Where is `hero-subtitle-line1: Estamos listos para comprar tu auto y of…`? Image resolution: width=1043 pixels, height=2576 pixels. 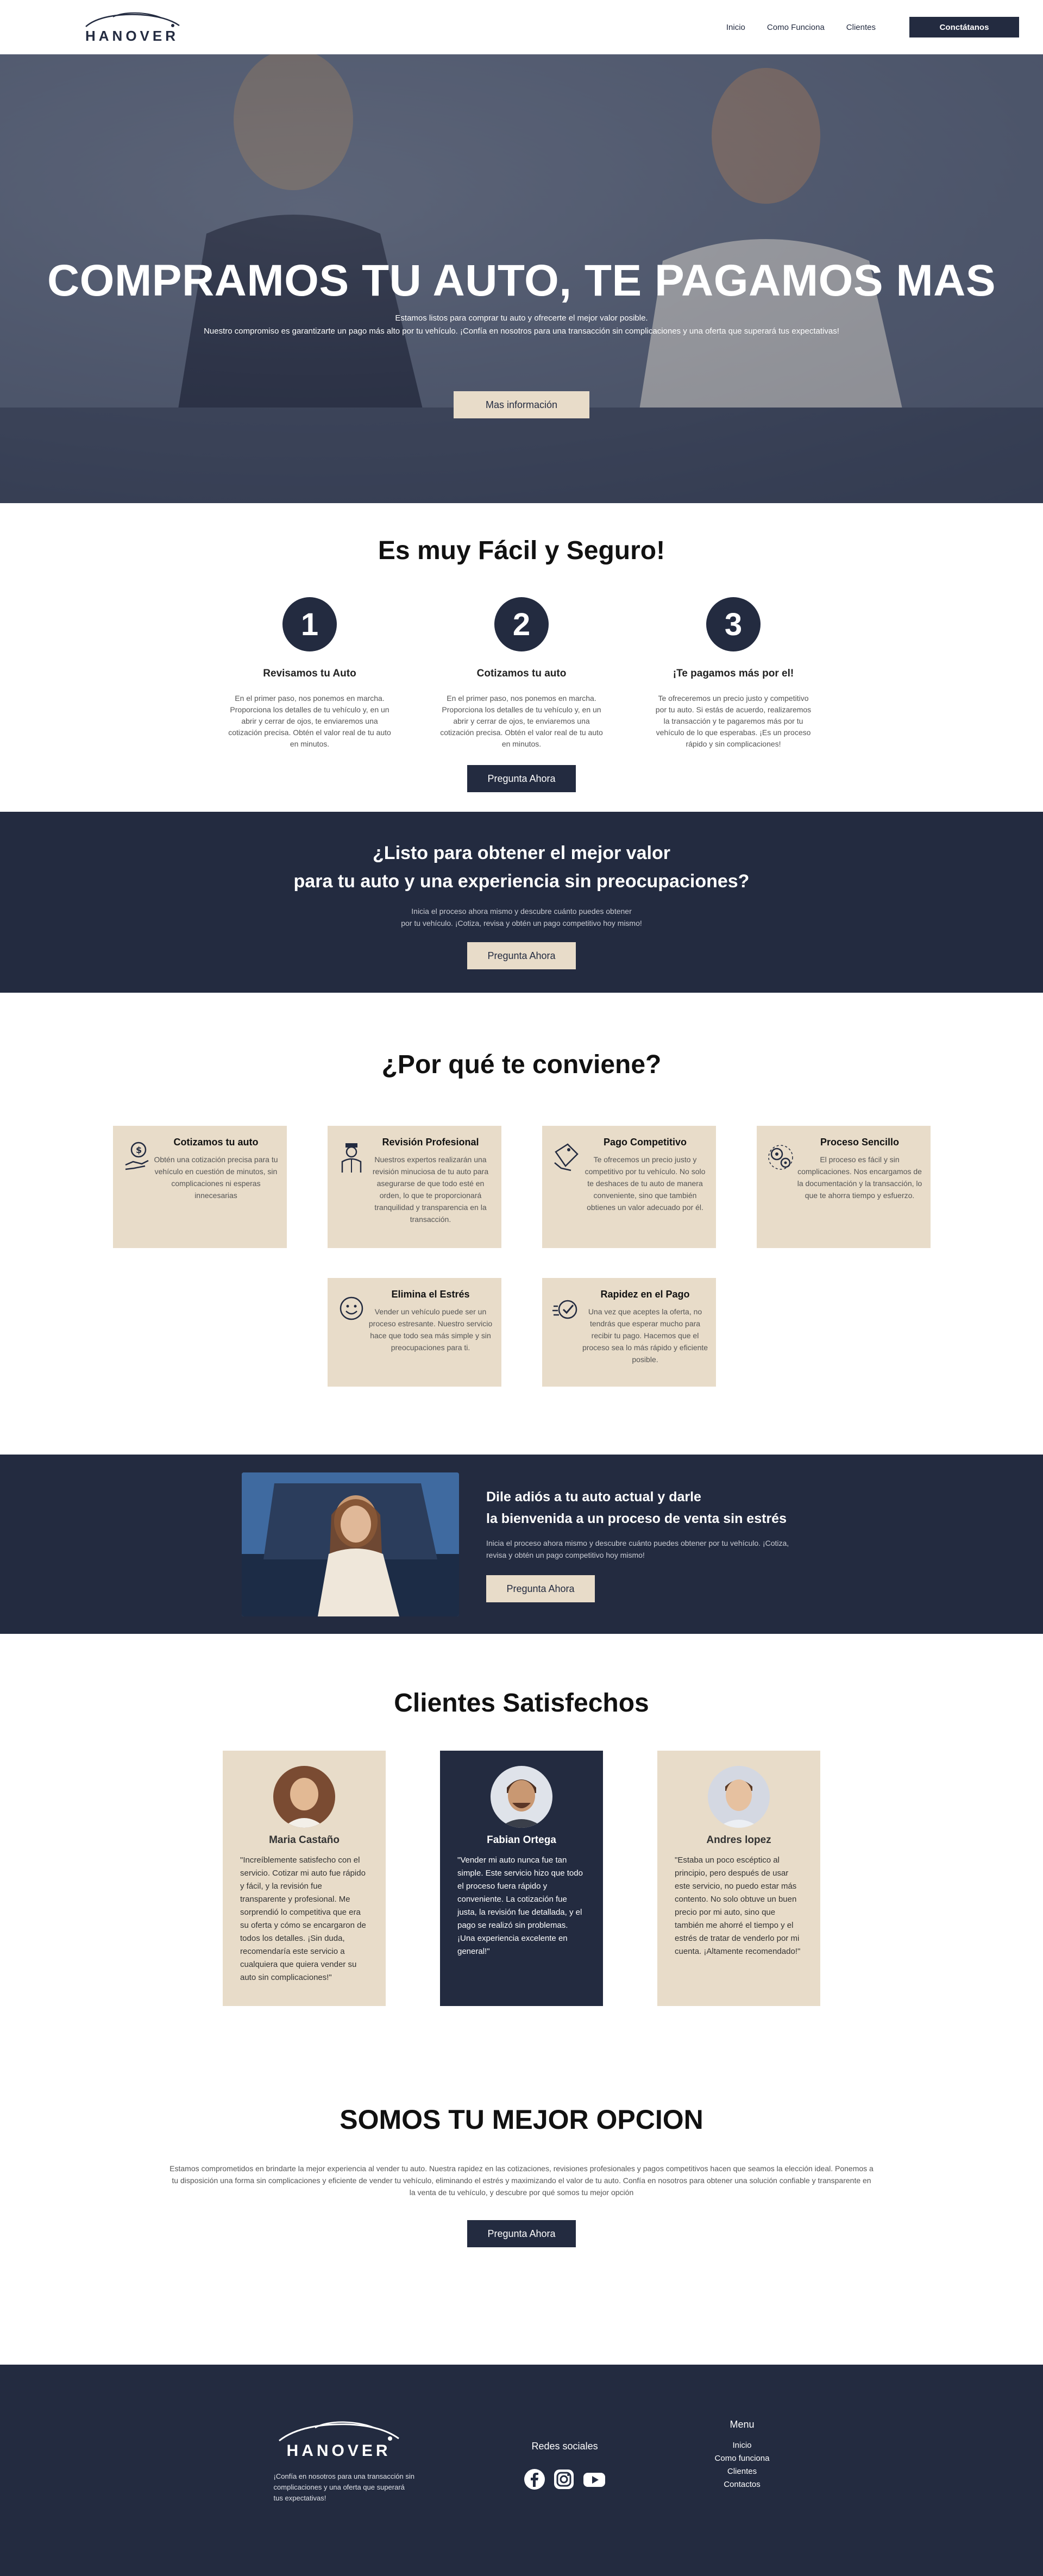
hero-subtitle-line1: Estamos listos para comprar tu auto y of… is located at coordinates (521, 318).